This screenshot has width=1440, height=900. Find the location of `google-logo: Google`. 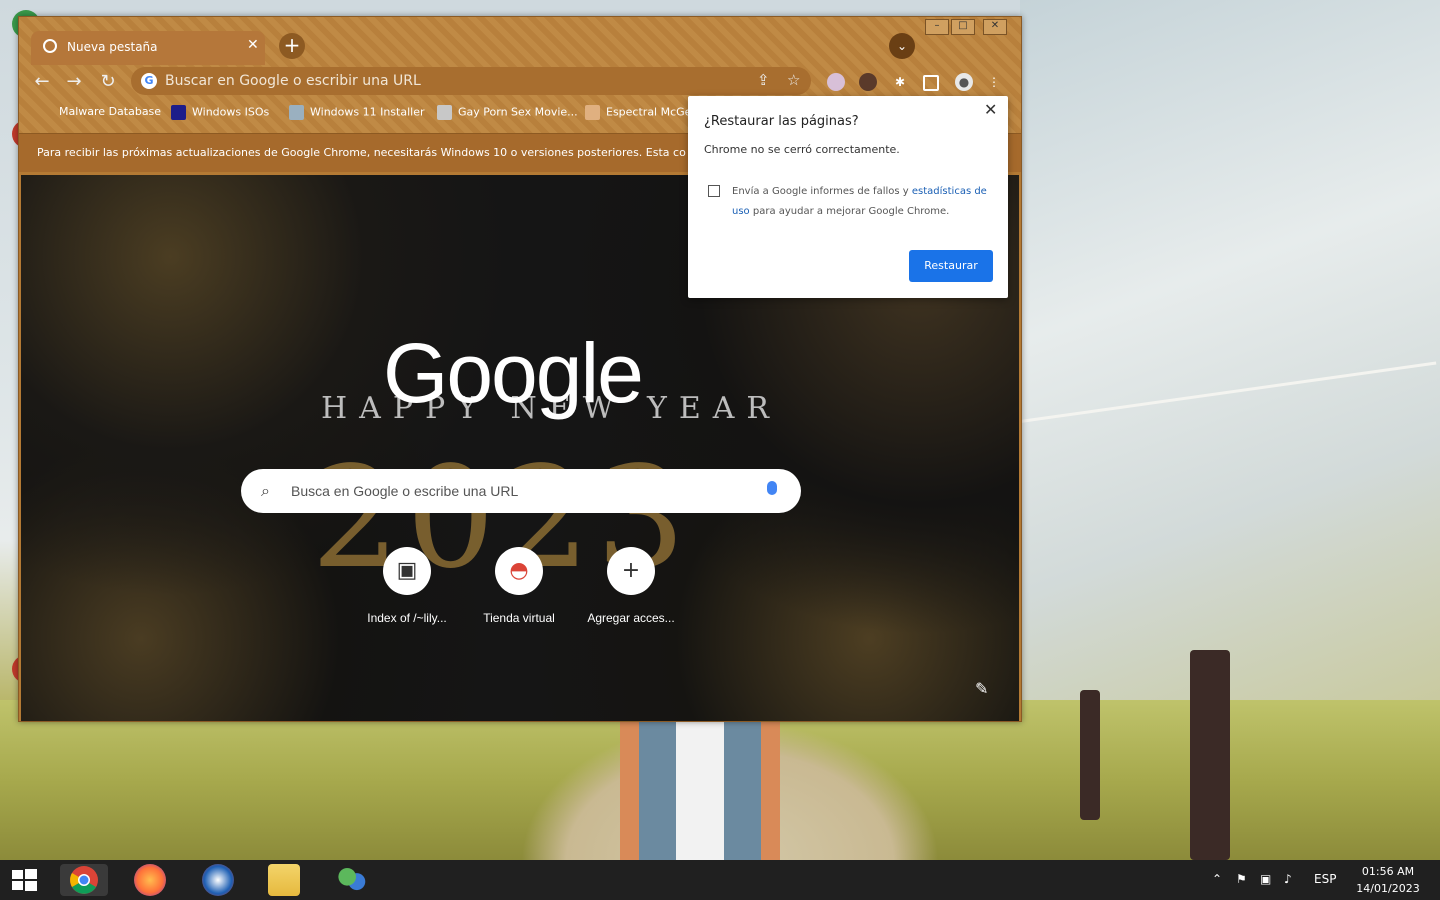

google-logo: Google is located at coordinates (513, 373).